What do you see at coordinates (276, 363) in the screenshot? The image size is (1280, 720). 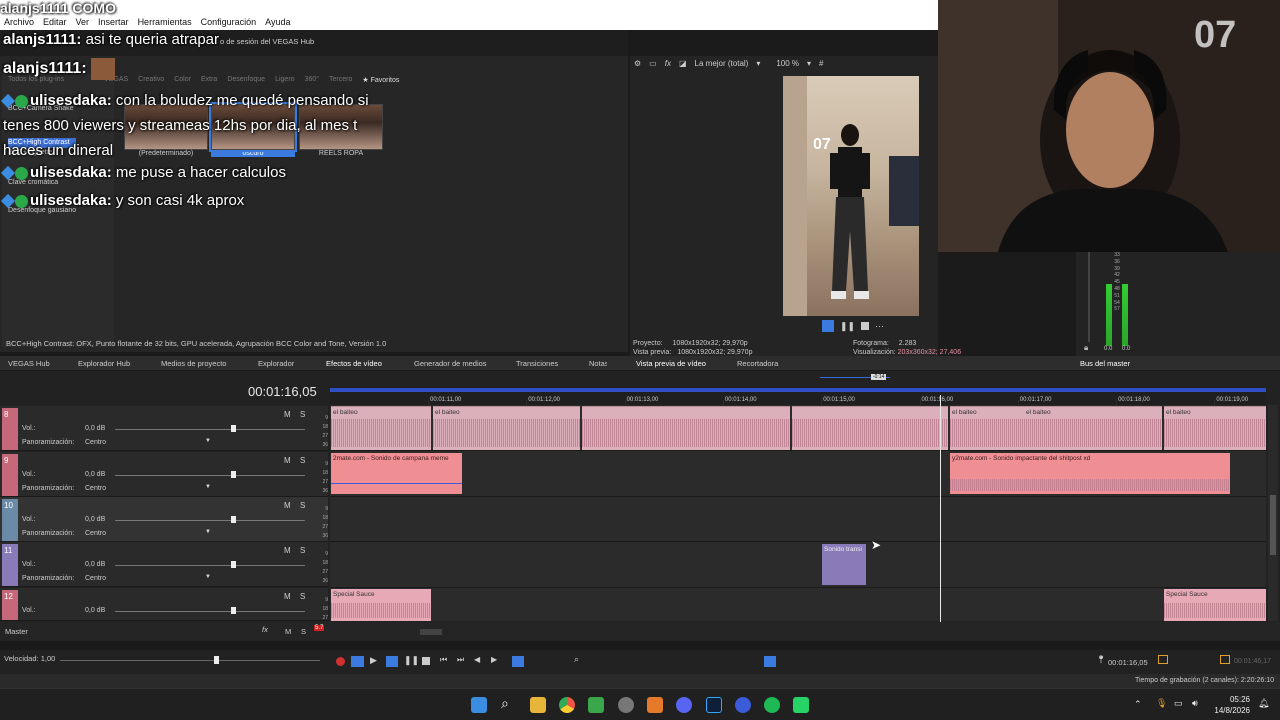 I see `tab-explorador: Explorador` at bounding box center [276, 363].